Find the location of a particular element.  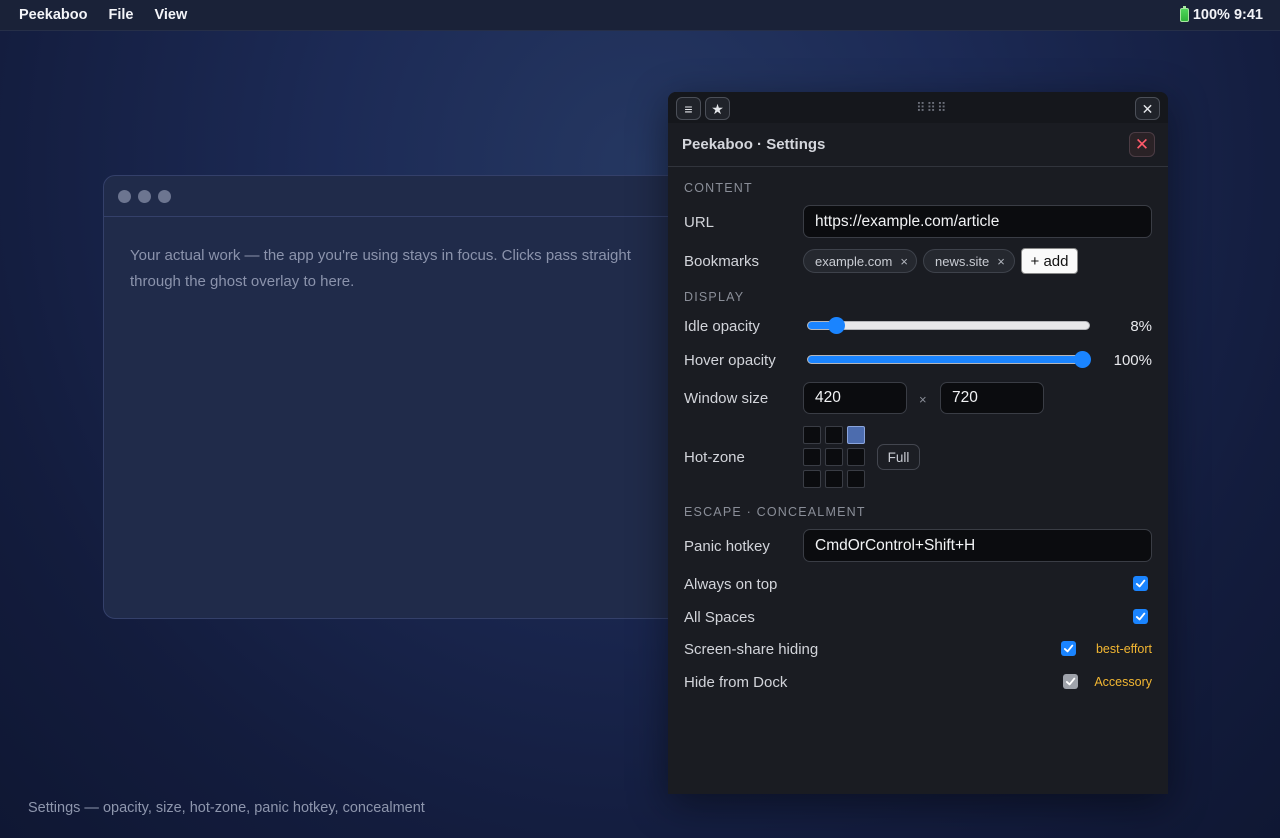

hotzone-cell-top-right is located at coordinates (856, 435).